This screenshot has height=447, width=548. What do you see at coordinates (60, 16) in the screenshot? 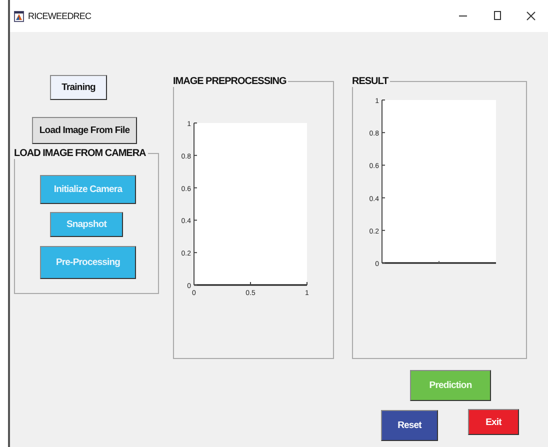
I see `window-title: RICEWEEDREC` at bounding box center [60, 16].